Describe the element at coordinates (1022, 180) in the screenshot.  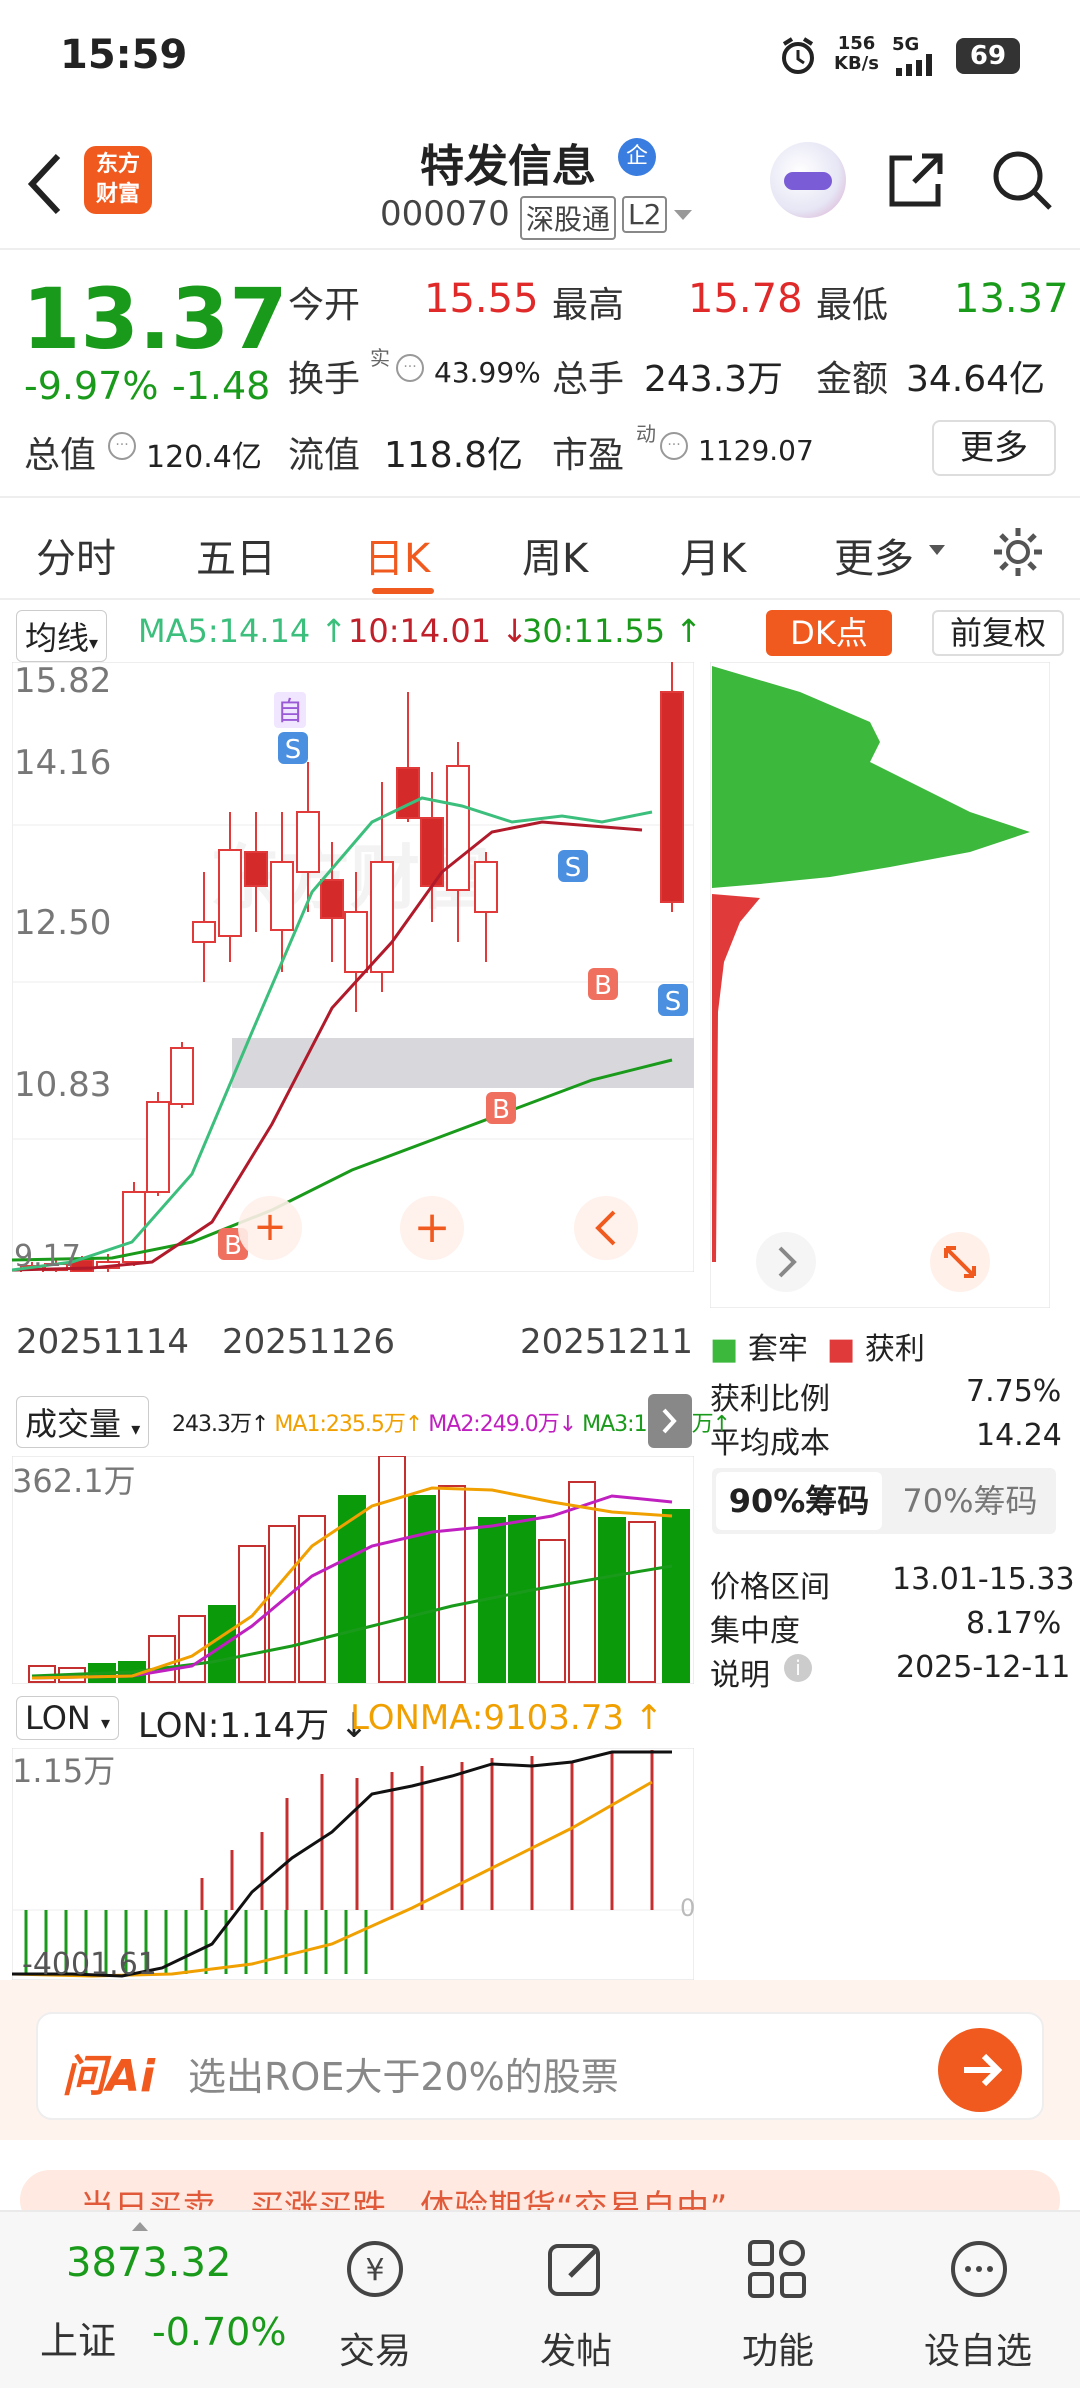
I see `search-icon` at that location.